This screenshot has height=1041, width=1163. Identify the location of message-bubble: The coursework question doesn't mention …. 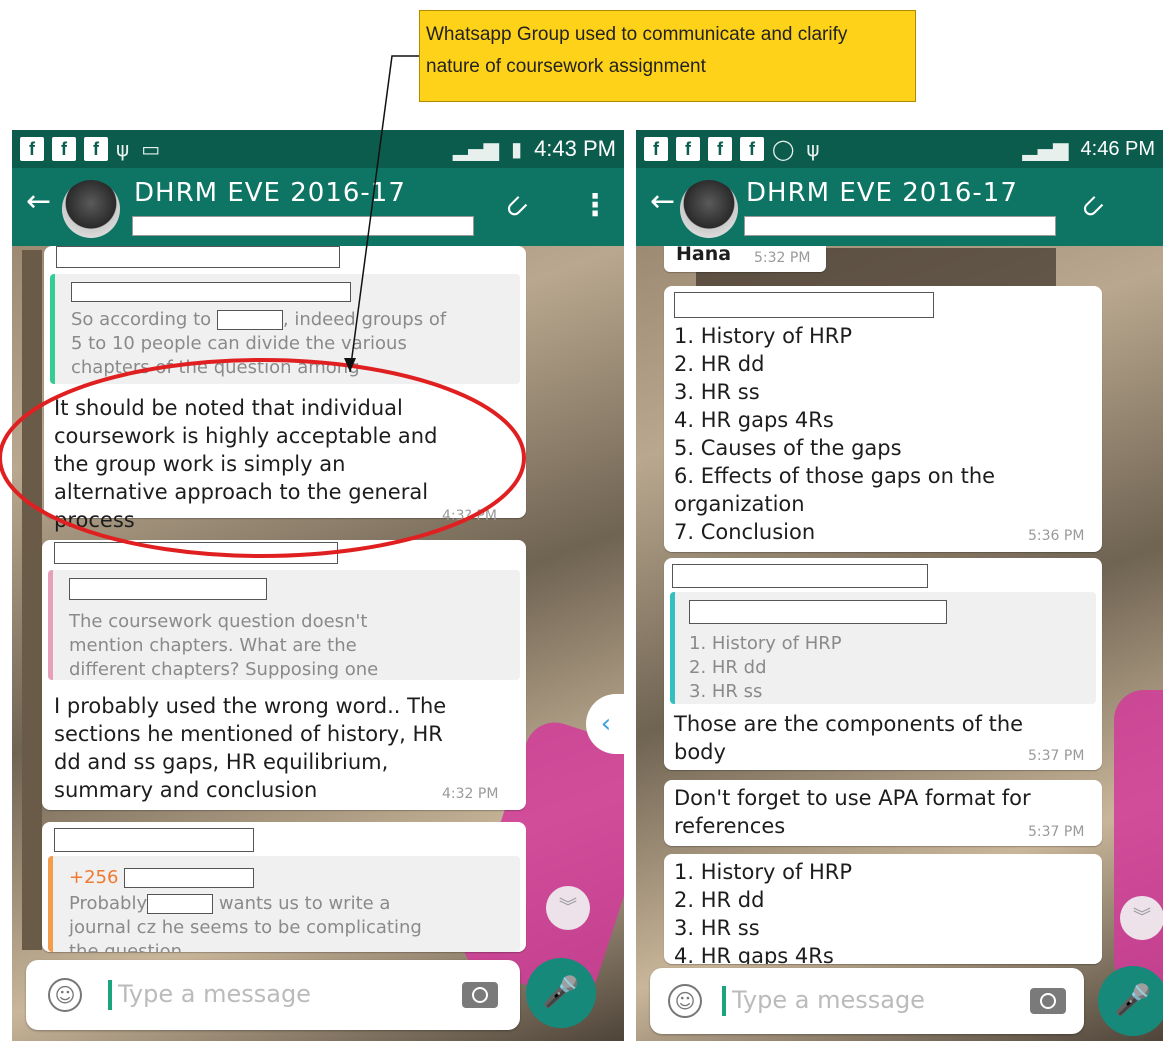
(284, 675).